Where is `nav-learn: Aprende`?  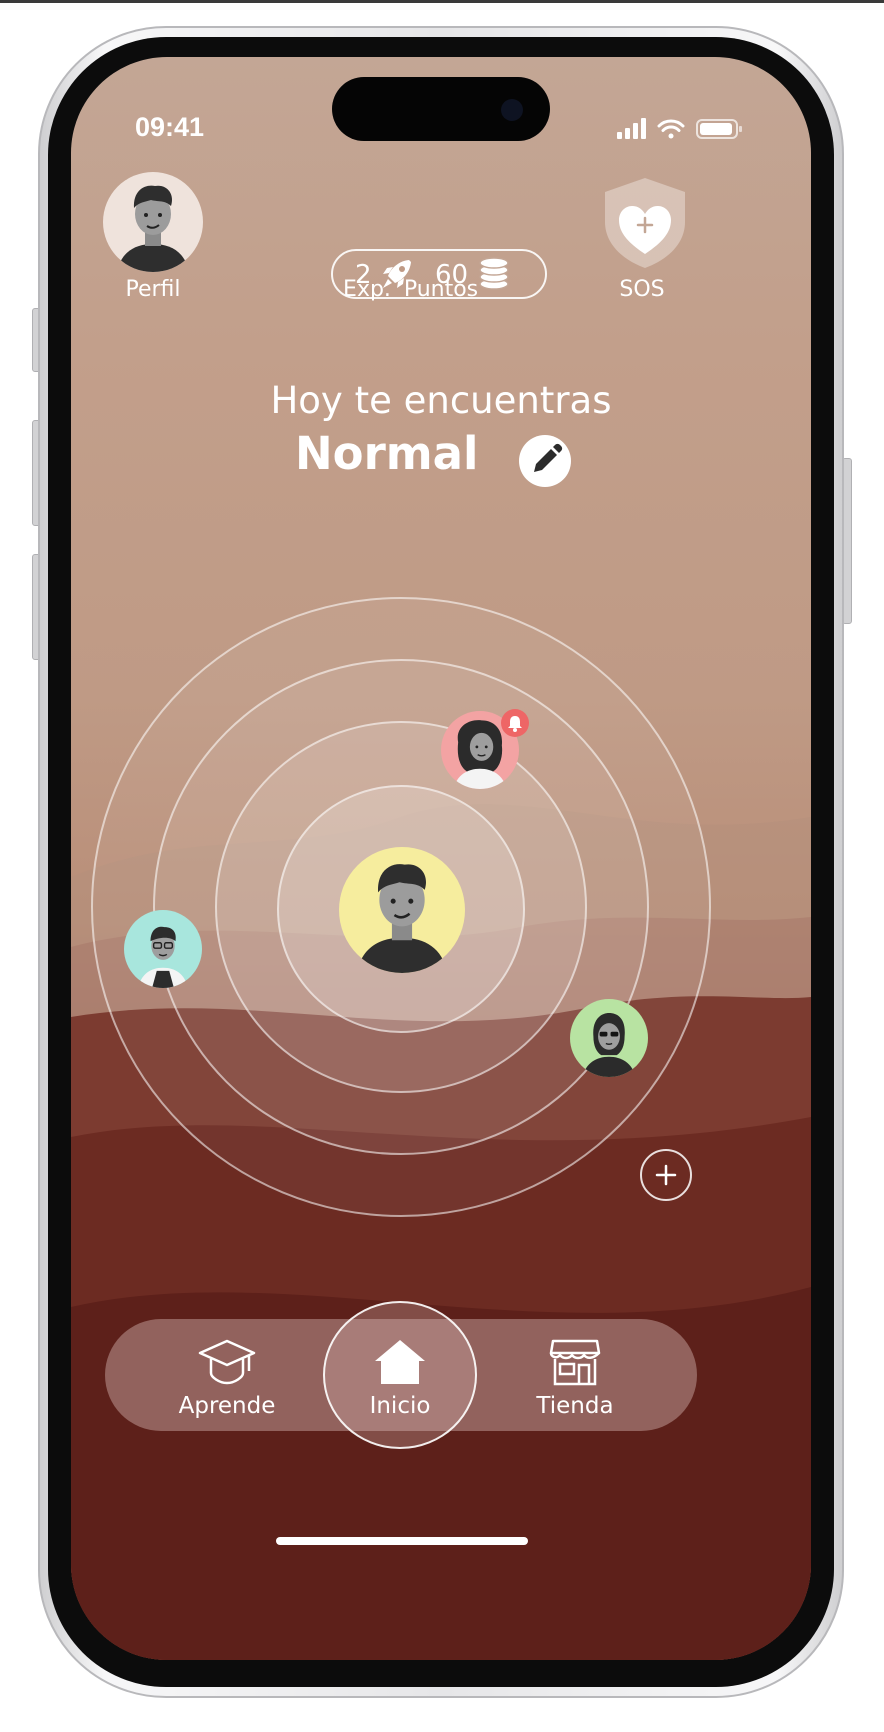 nav-learn: Aprende is located at coordinates (227, 1378).